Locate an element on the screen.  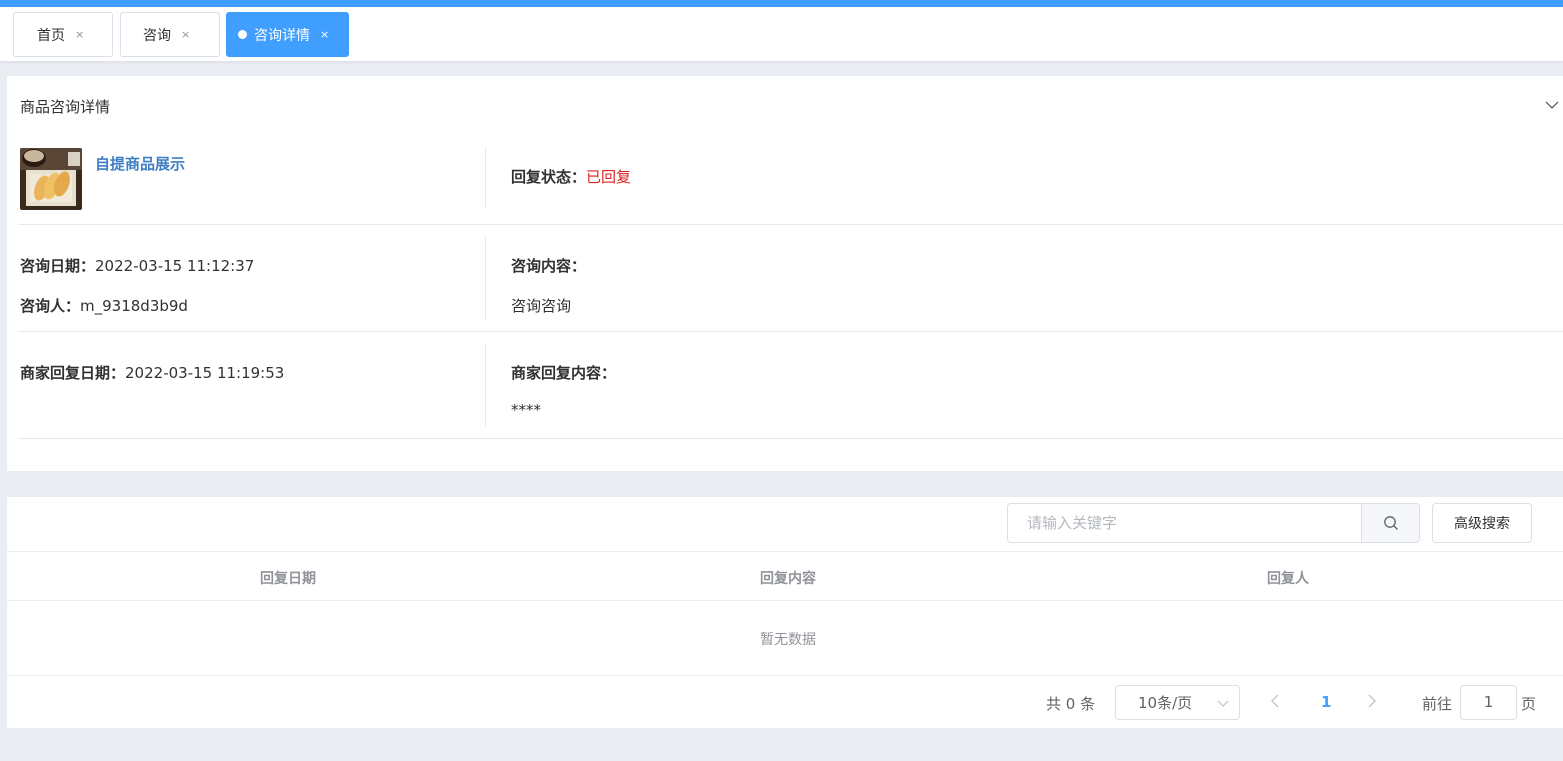
search-icon is located at coordinates (1390, 523).